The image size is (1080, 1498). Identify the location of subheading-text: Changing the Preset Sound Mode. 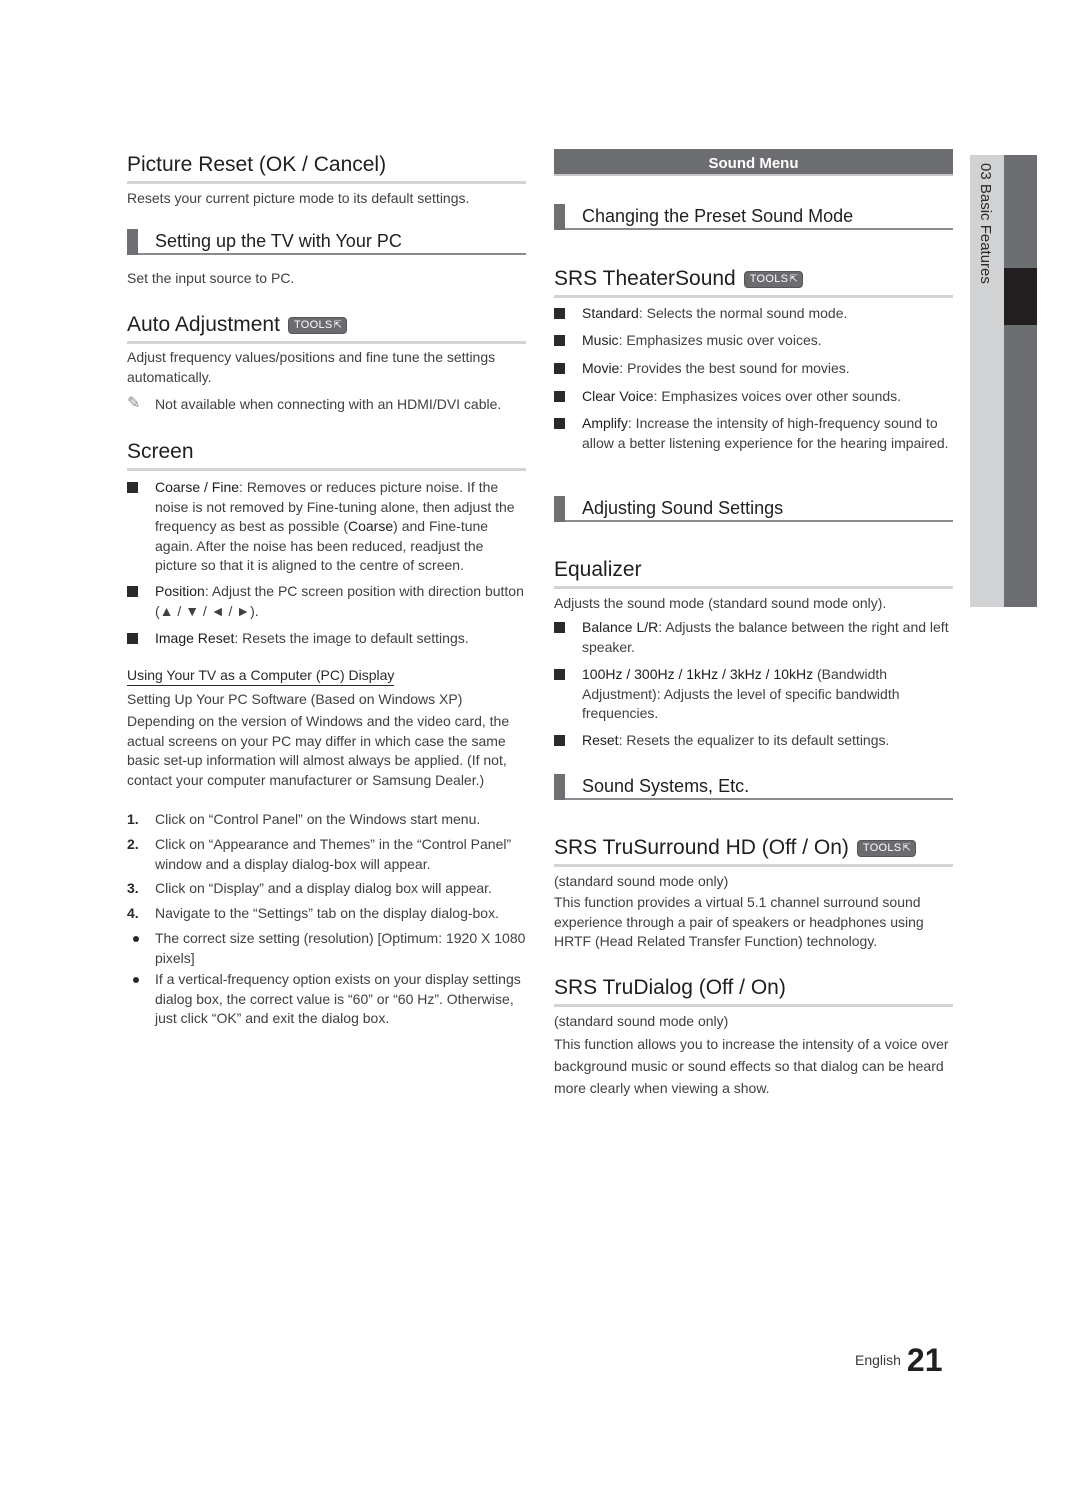
(718, 216).